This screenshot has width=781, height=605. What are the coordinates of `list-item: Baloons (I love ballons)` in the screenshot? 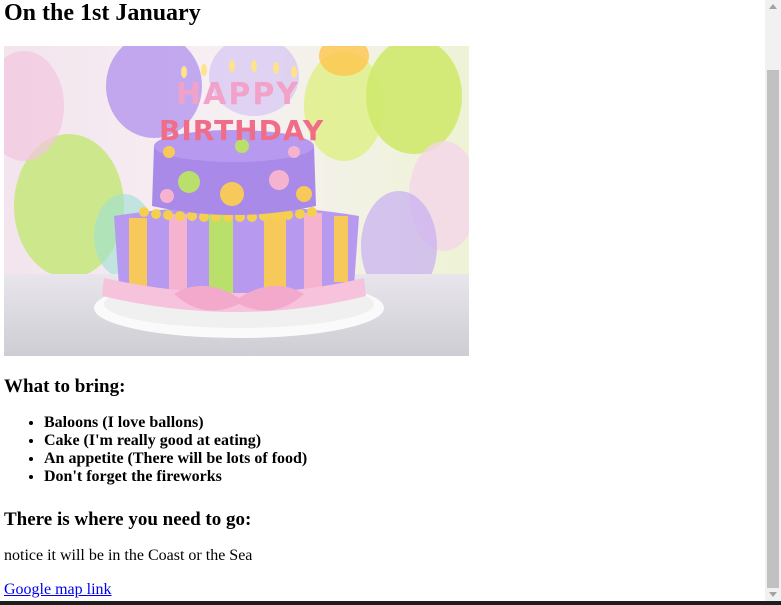 It's located at (175, 423).